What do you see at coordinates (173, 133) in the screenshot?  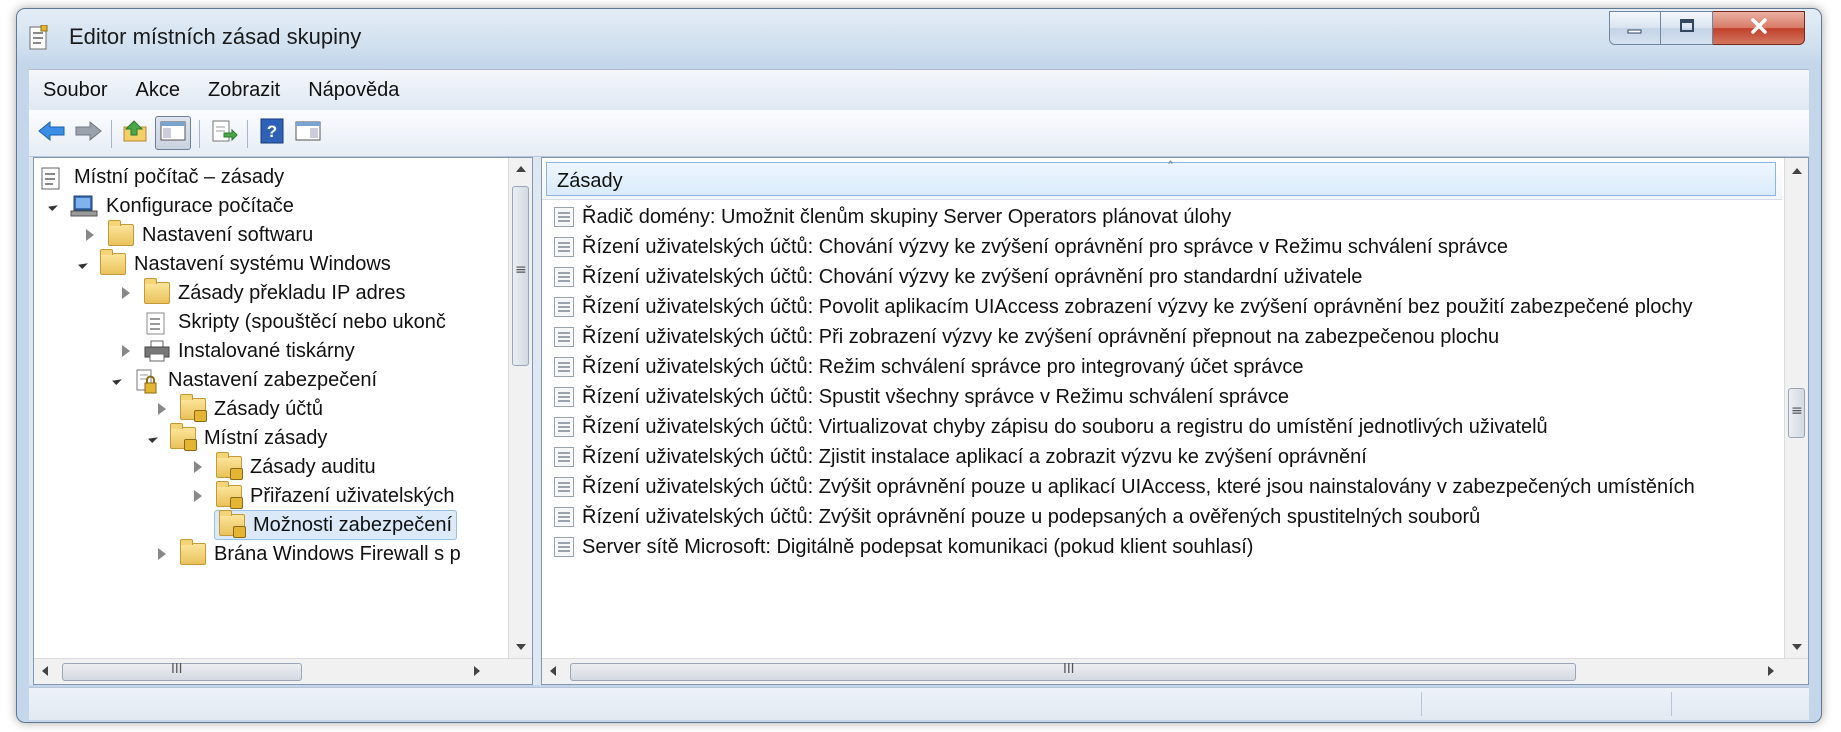 I see `show-hide-tree-button` at bounding box center [173, 133].